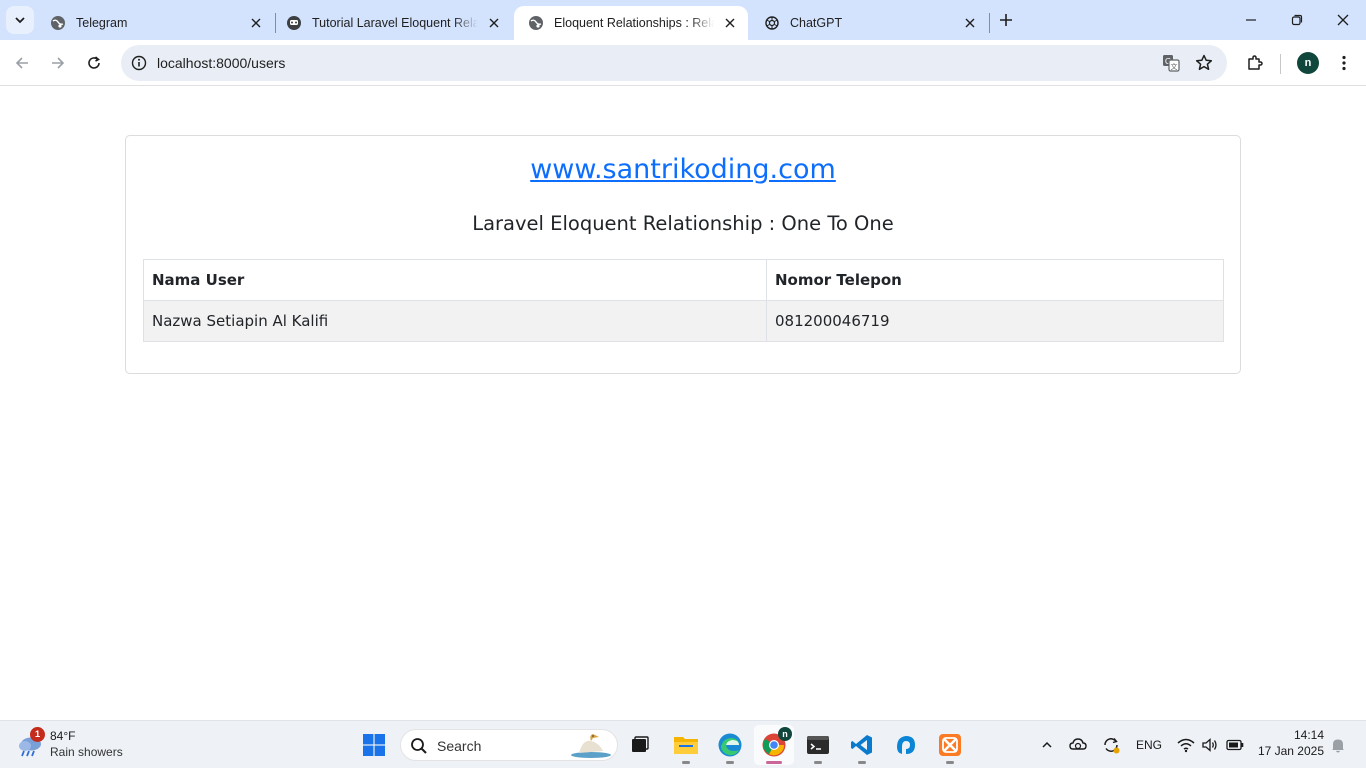  What do you see at coordinates (1289, 743) in the screenshot?
I see `clock: 14:14 17 Jan 2025` at bounding box center [1289, 743].